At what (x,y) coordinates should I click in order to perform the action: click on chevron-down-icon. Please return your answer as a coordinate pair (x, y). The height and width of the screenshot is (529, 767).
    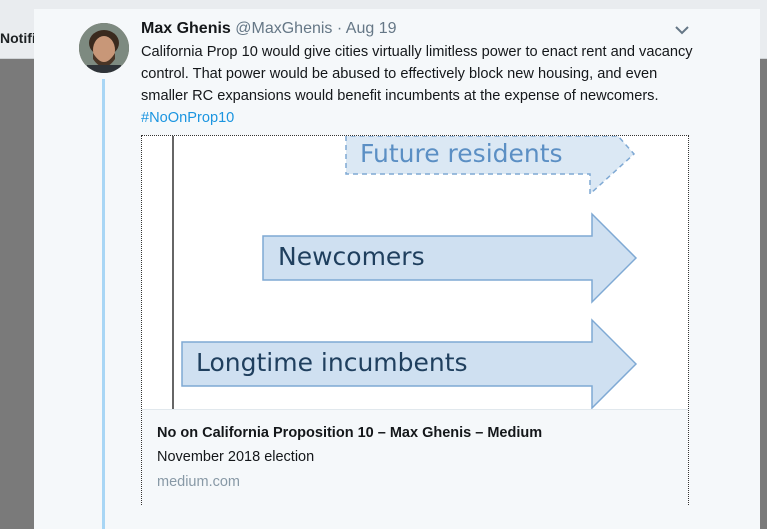
    Looking at the image, I should click on (682, 29).